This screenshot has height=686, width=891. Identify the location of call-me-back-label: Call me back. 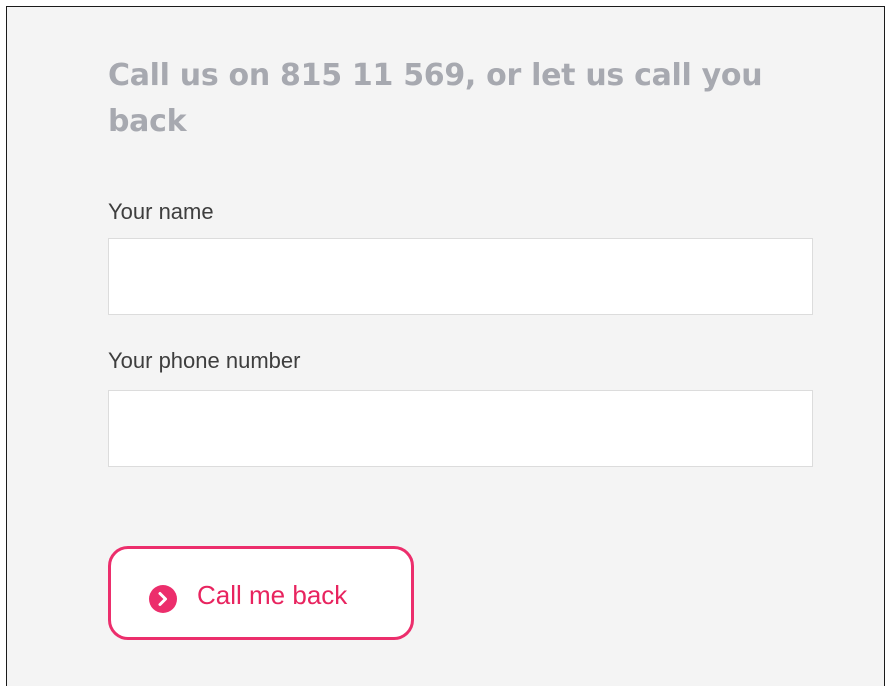
(272, 595).